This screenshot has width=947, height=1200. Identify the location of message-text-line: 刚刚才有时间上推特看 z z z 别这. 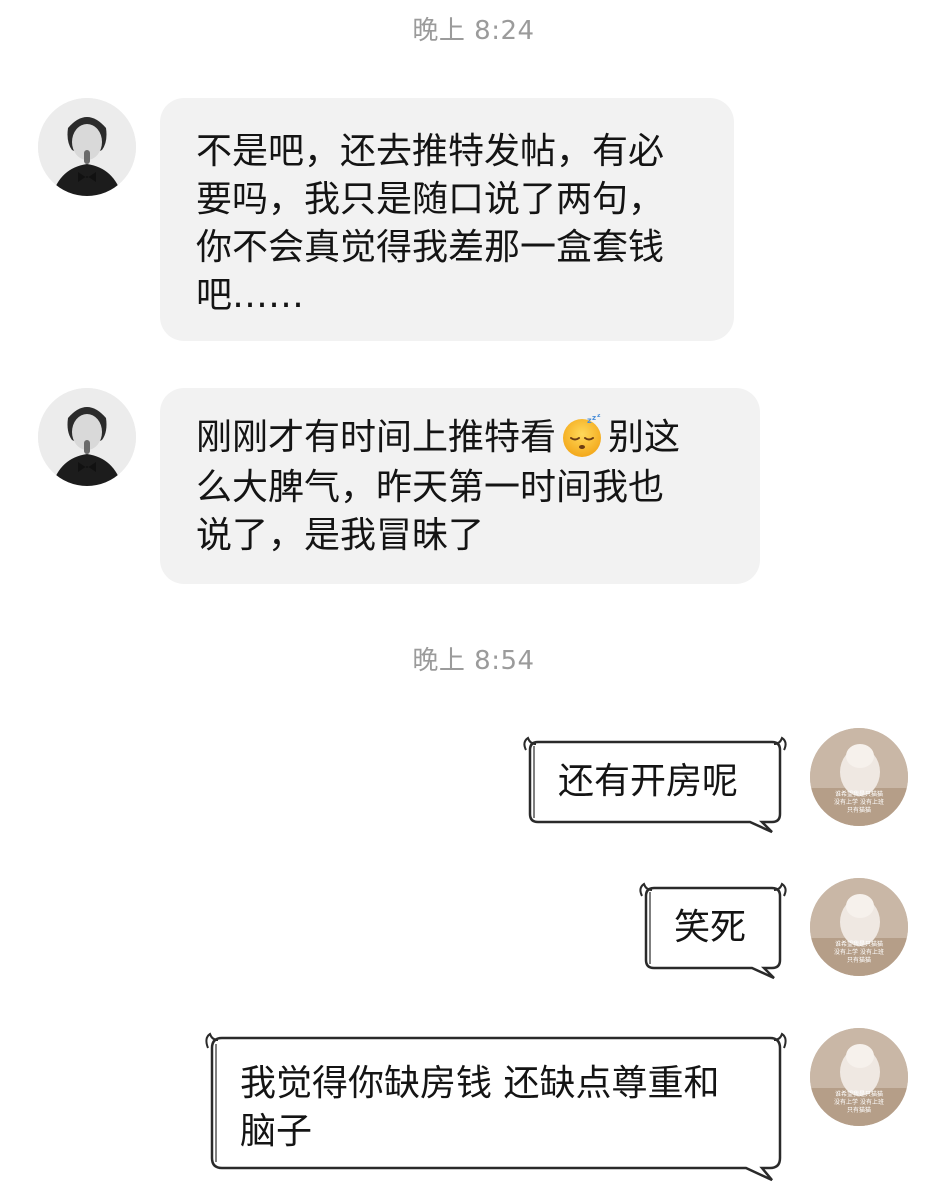
(460, 439).